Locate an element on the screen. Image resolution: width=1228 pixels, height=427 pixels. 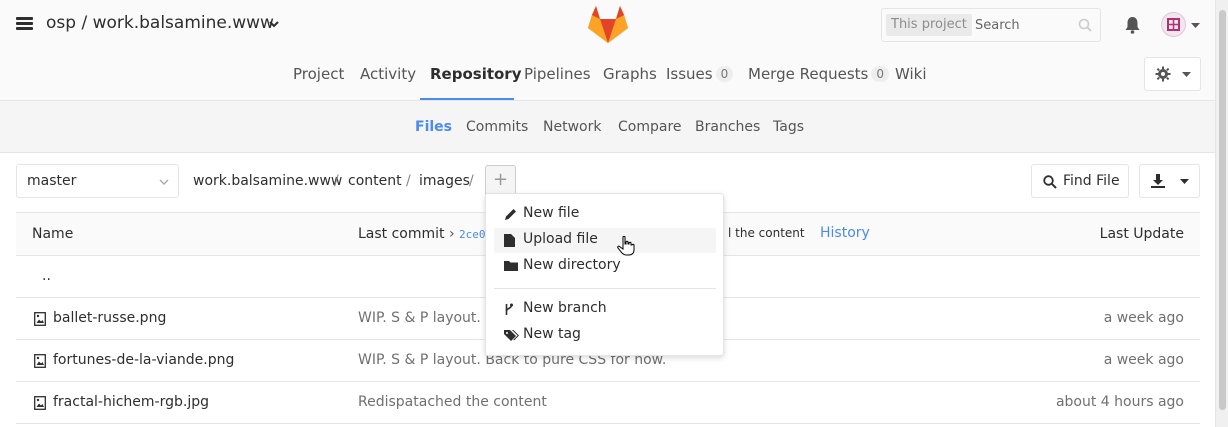
find-file-button: Find File is located at coordinates (1080, 181).